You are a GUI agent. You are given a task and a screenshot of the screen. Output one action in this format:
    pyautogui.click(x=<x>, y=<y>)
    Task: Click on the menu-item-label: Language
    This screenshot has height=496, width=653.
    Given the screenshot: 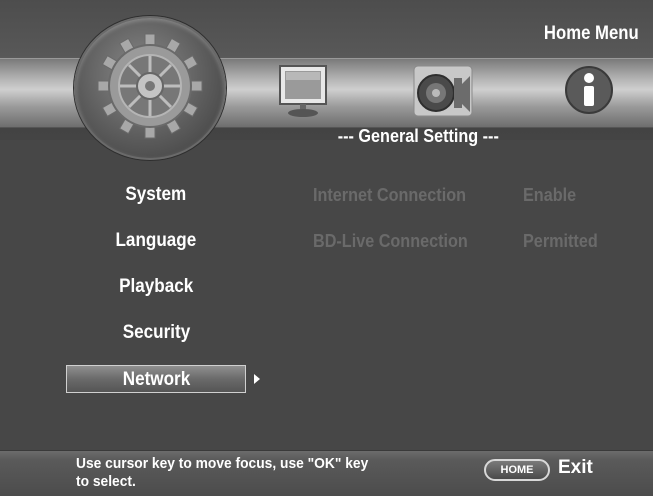 What is the action you would take?
    pyautogui.click(x=156, y=240)
    